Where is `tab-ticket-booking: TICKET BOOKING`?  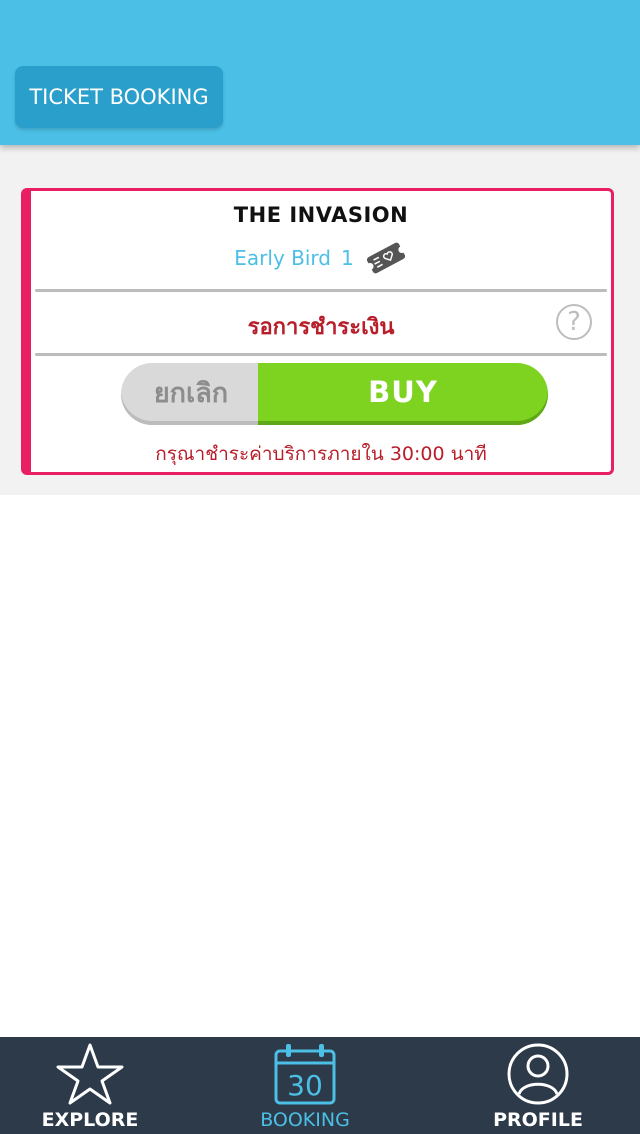 tab-ticket-booking: TICKET BOOKING is located at coordinates (119, 97).